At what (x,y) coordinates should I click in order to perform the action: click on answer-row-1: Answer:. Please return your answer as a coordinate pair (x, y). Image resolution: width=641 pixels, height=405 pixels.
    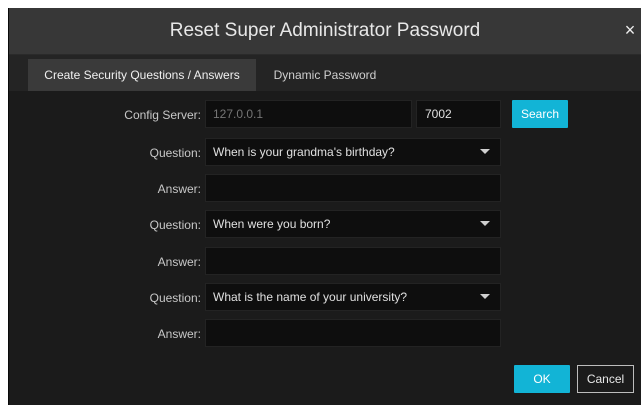
    Looking at the image, I should click on (325, 189).